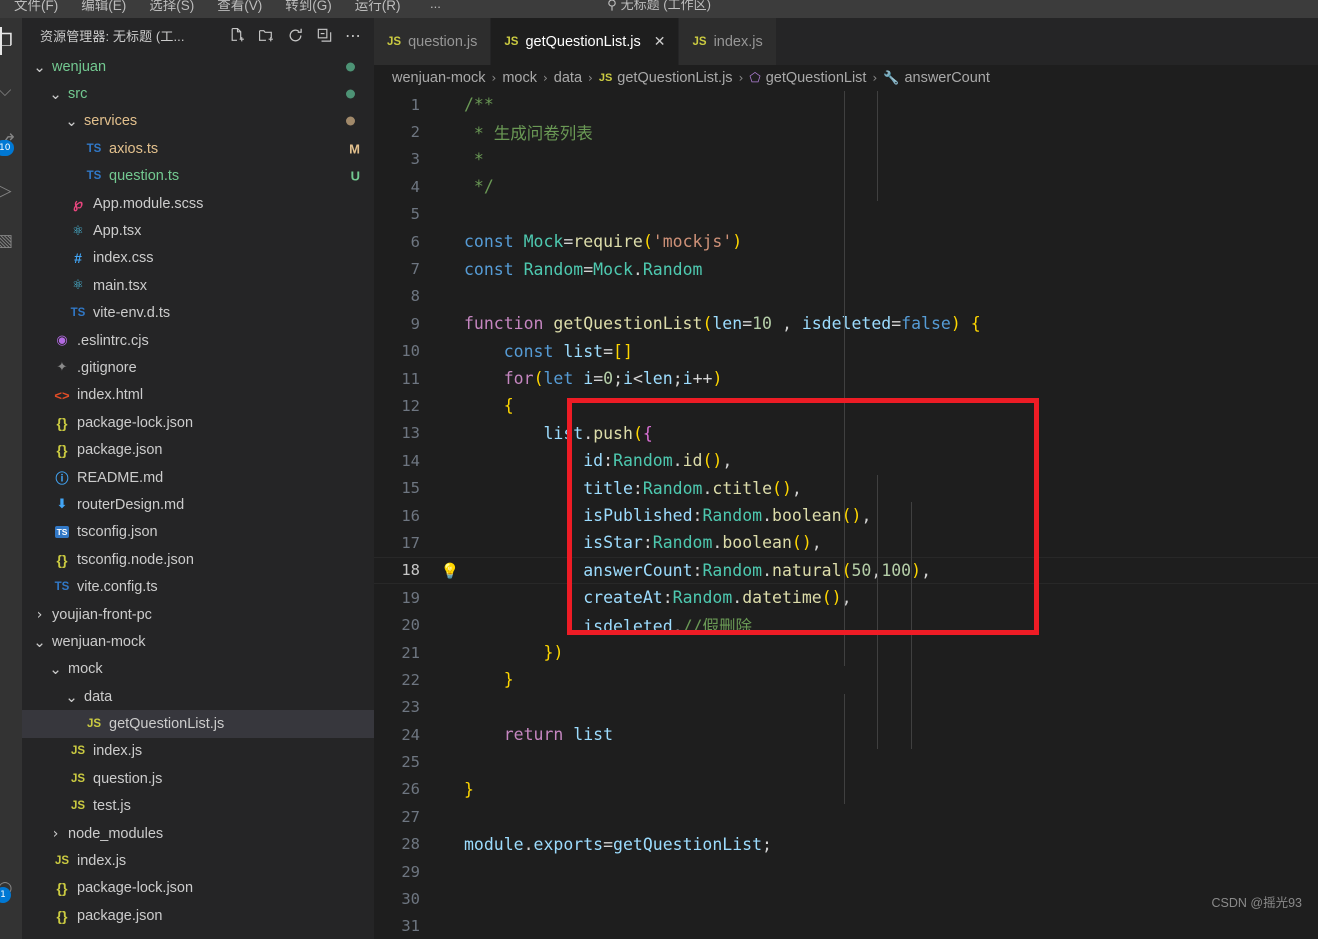 The image size is (1318, 939). What do you see at coordinates (198, 833) in the screenshot?
I see `tree-folder-node-modules: › node_modules` at bounding box center [198, 833].